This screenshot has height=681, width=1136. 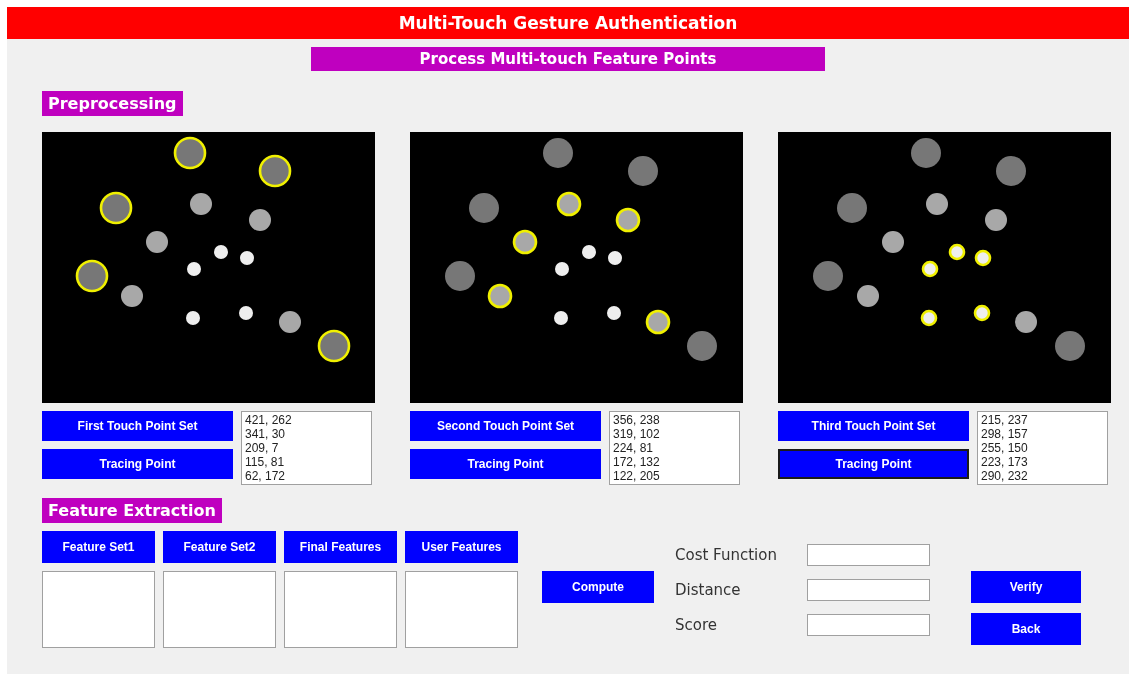 I want to click on feature-set-button: Feature Set2, so click(x=219, y=547).